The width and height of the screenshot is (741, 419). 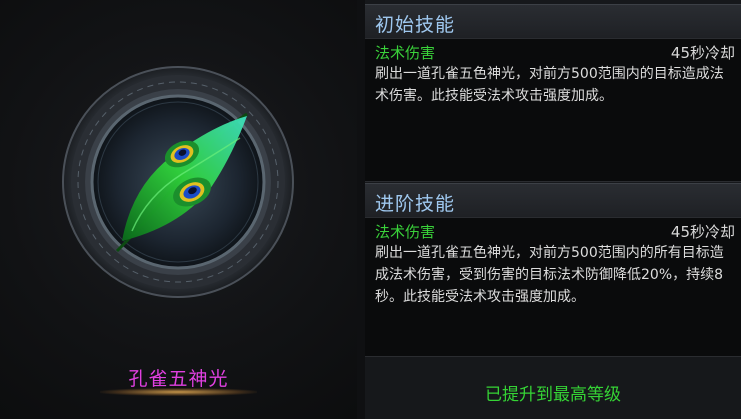 I want to click on advanced-skill-damage-type: 法术伤害, so click(x=405, y=232).